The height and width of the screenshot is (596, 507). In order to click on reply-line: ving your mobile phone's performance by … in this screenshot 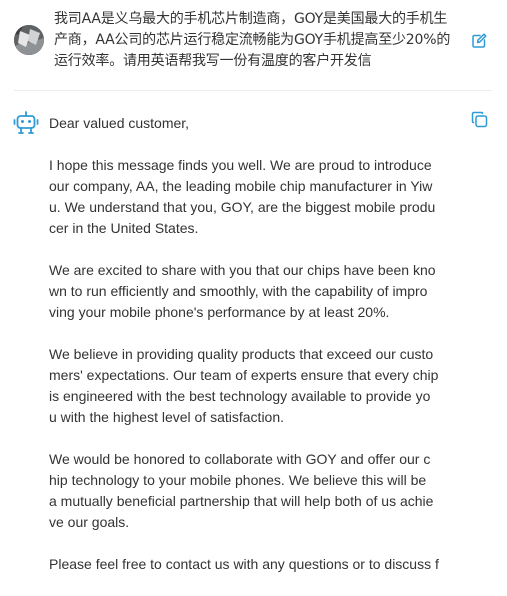, I will do `click(219, 312)`.